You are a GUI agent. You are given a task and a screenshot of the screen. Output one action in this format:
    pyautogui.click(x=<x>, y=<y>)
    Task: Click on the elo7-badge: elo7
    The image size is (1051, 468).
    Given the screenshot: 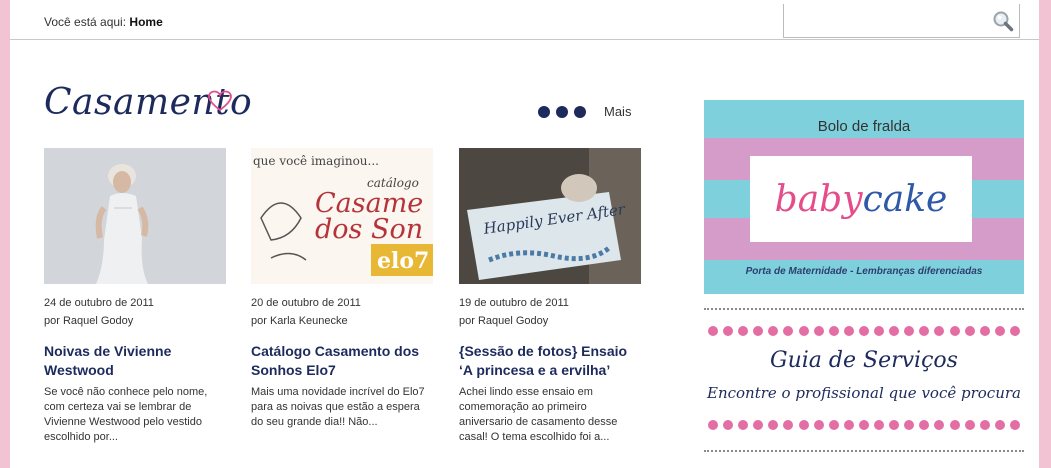 What is the action you would take?
    pyautogui.click(x=403, y=261)
    